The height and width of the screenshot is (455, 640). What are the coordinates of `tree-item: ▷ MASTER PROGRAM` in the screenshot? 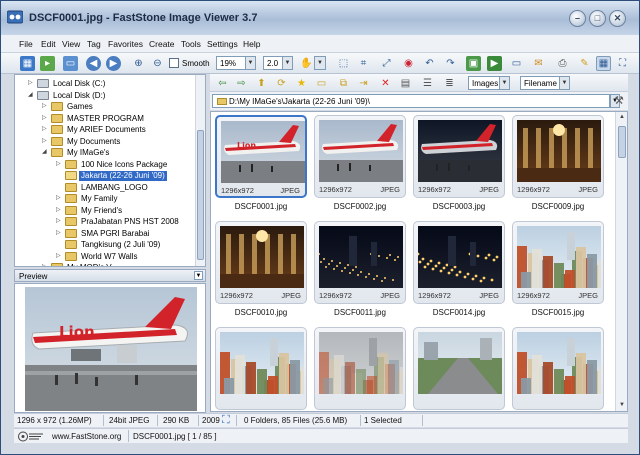 It's located at (105, 119).